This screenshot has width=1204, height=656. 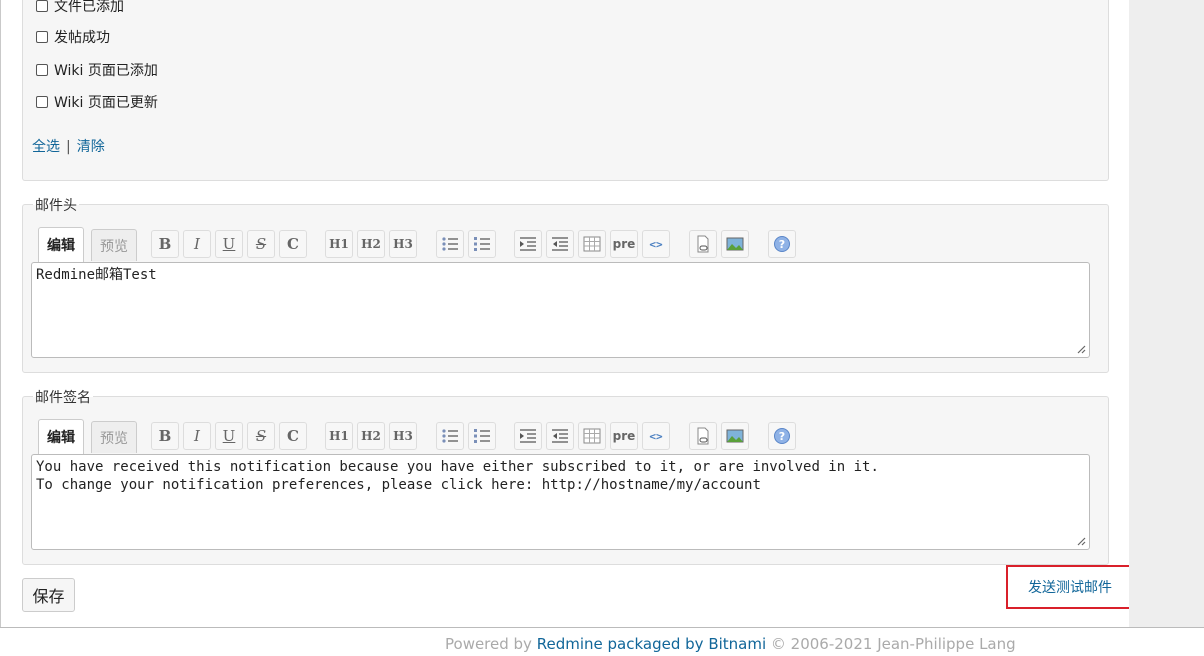 I want to click on notify-file-added: 文件已添加, so click(x=80, y=8).